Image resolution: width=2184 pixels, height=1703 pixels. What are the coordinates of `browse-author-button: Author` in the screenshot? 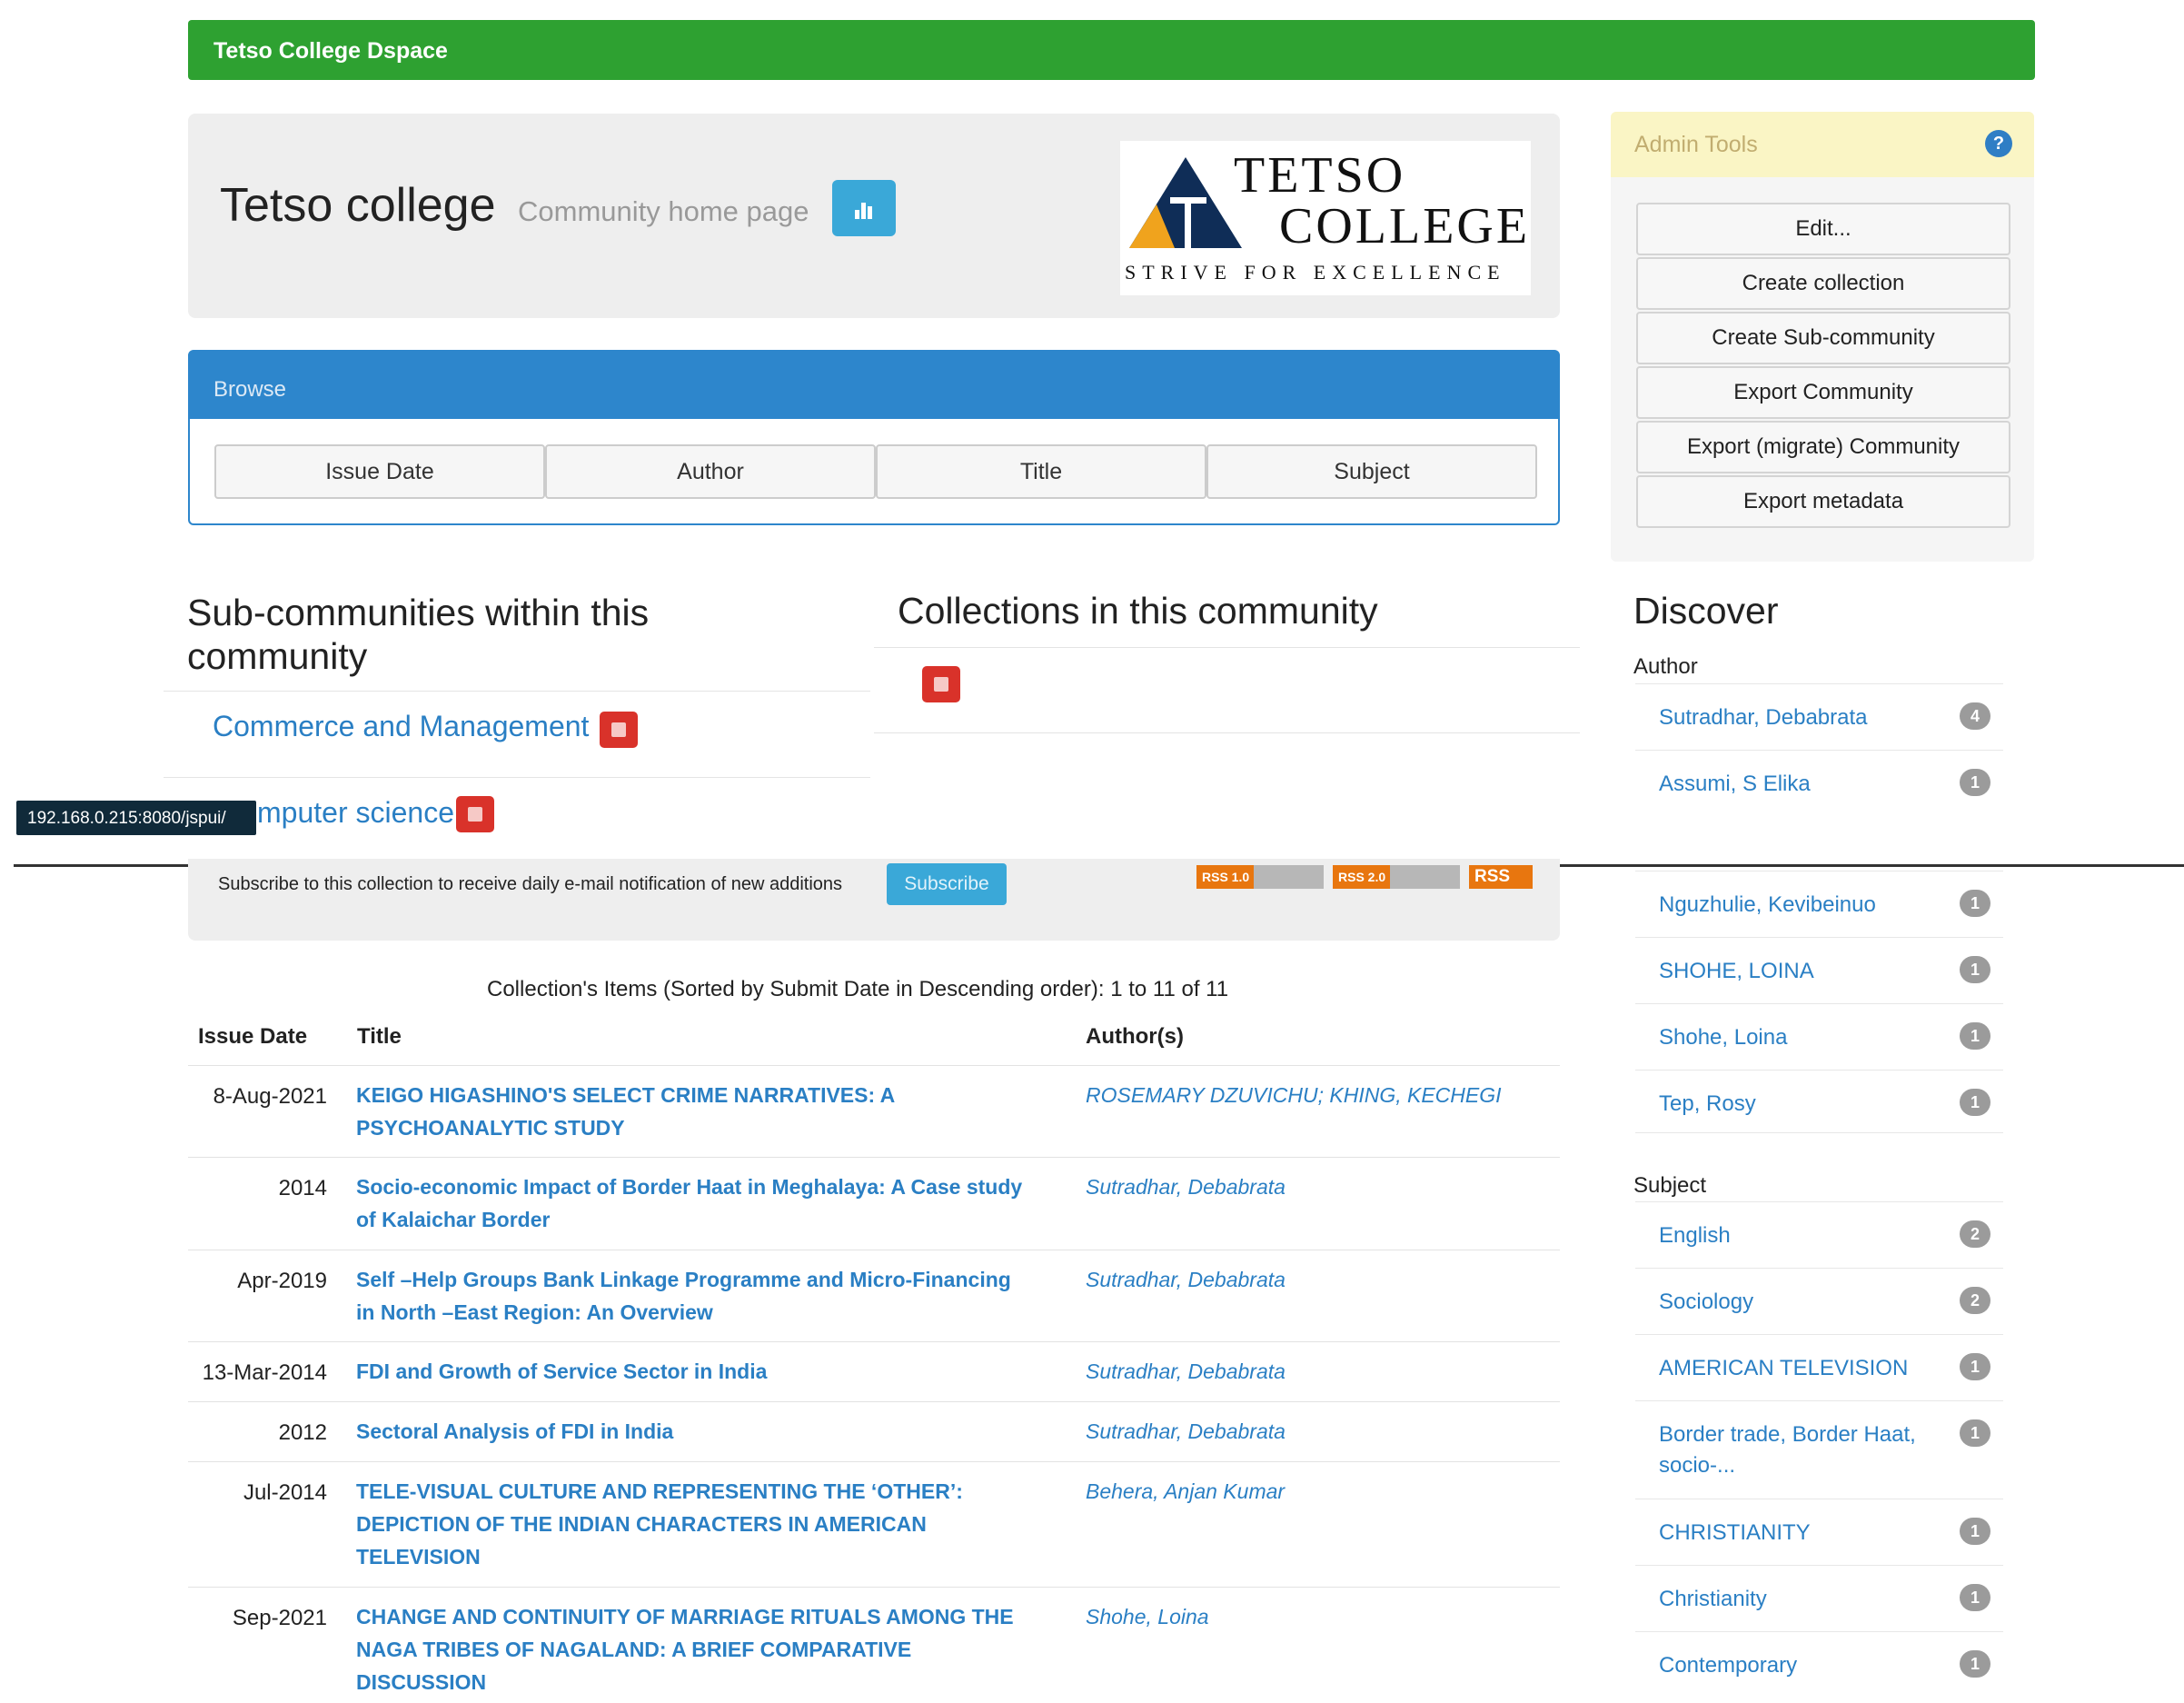 It's located at (711, 471).